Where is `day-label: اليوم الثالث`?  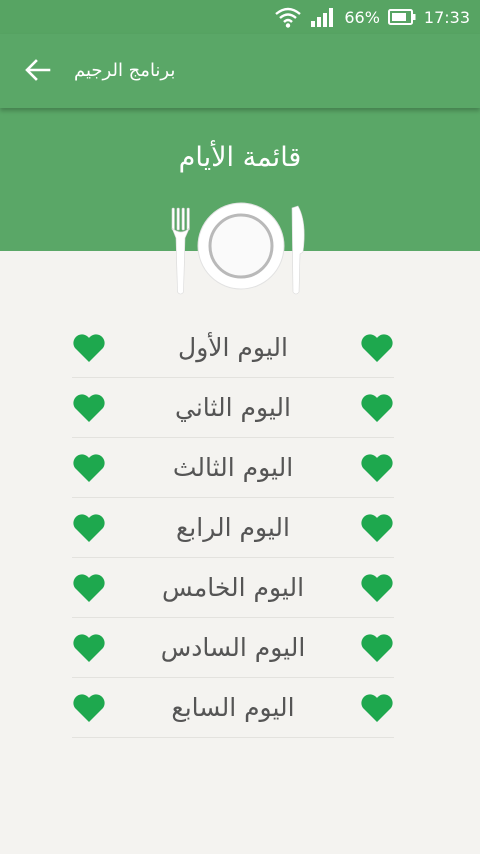 day-label: اليوم الثالث is located at coordinates (233, 467).